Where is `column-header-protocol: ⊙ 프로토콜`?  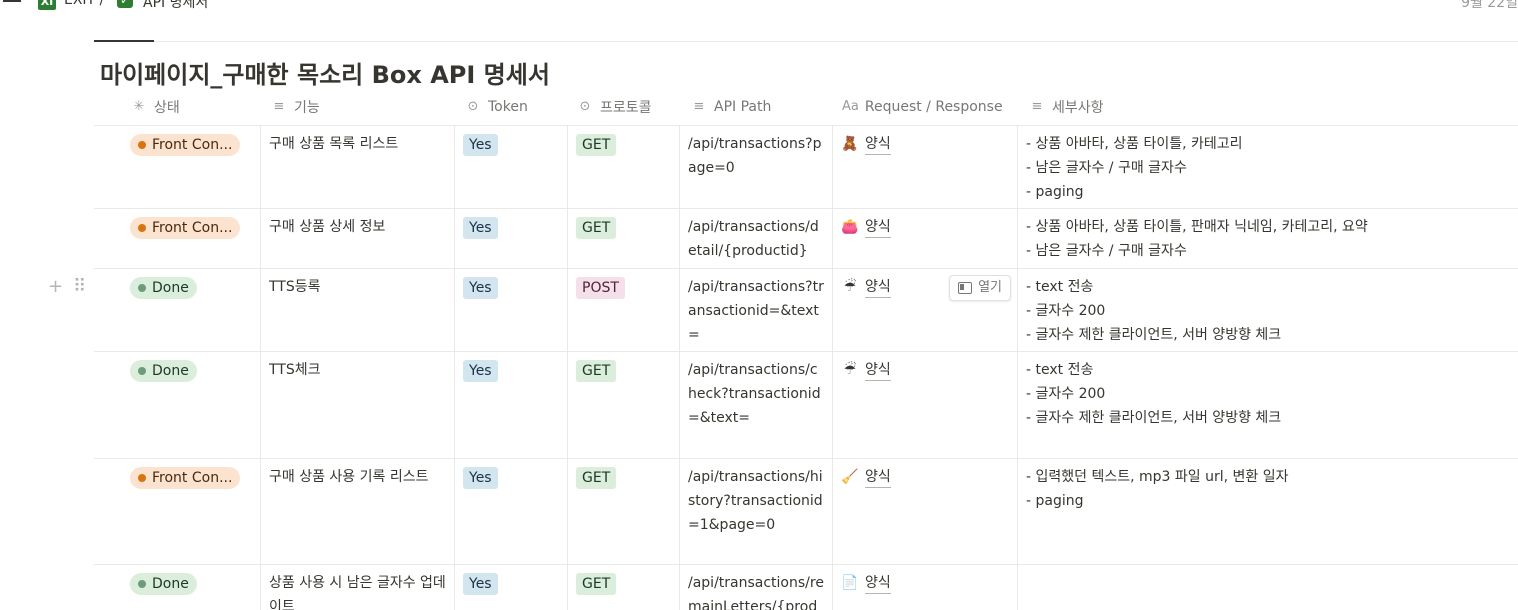
column-header-protocol: ⊙ 프로토콜 is located at coordinates (614, 106).